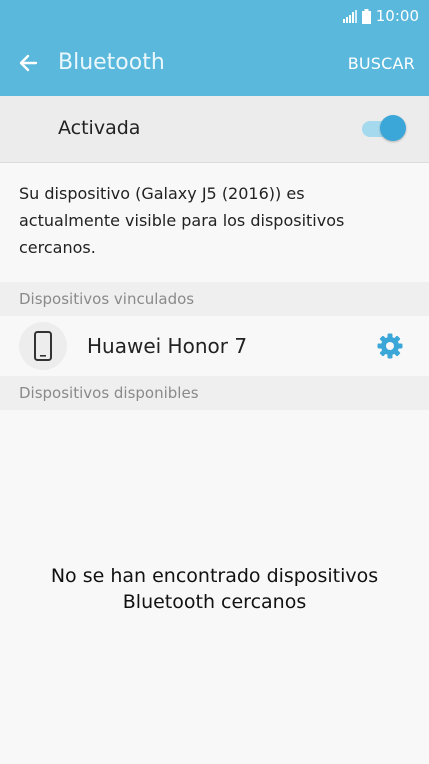  Describe the element at coordinates (109, 393) in the screenshot. I see `available-devices-header-label: Dispositivos disponibles` at that location.